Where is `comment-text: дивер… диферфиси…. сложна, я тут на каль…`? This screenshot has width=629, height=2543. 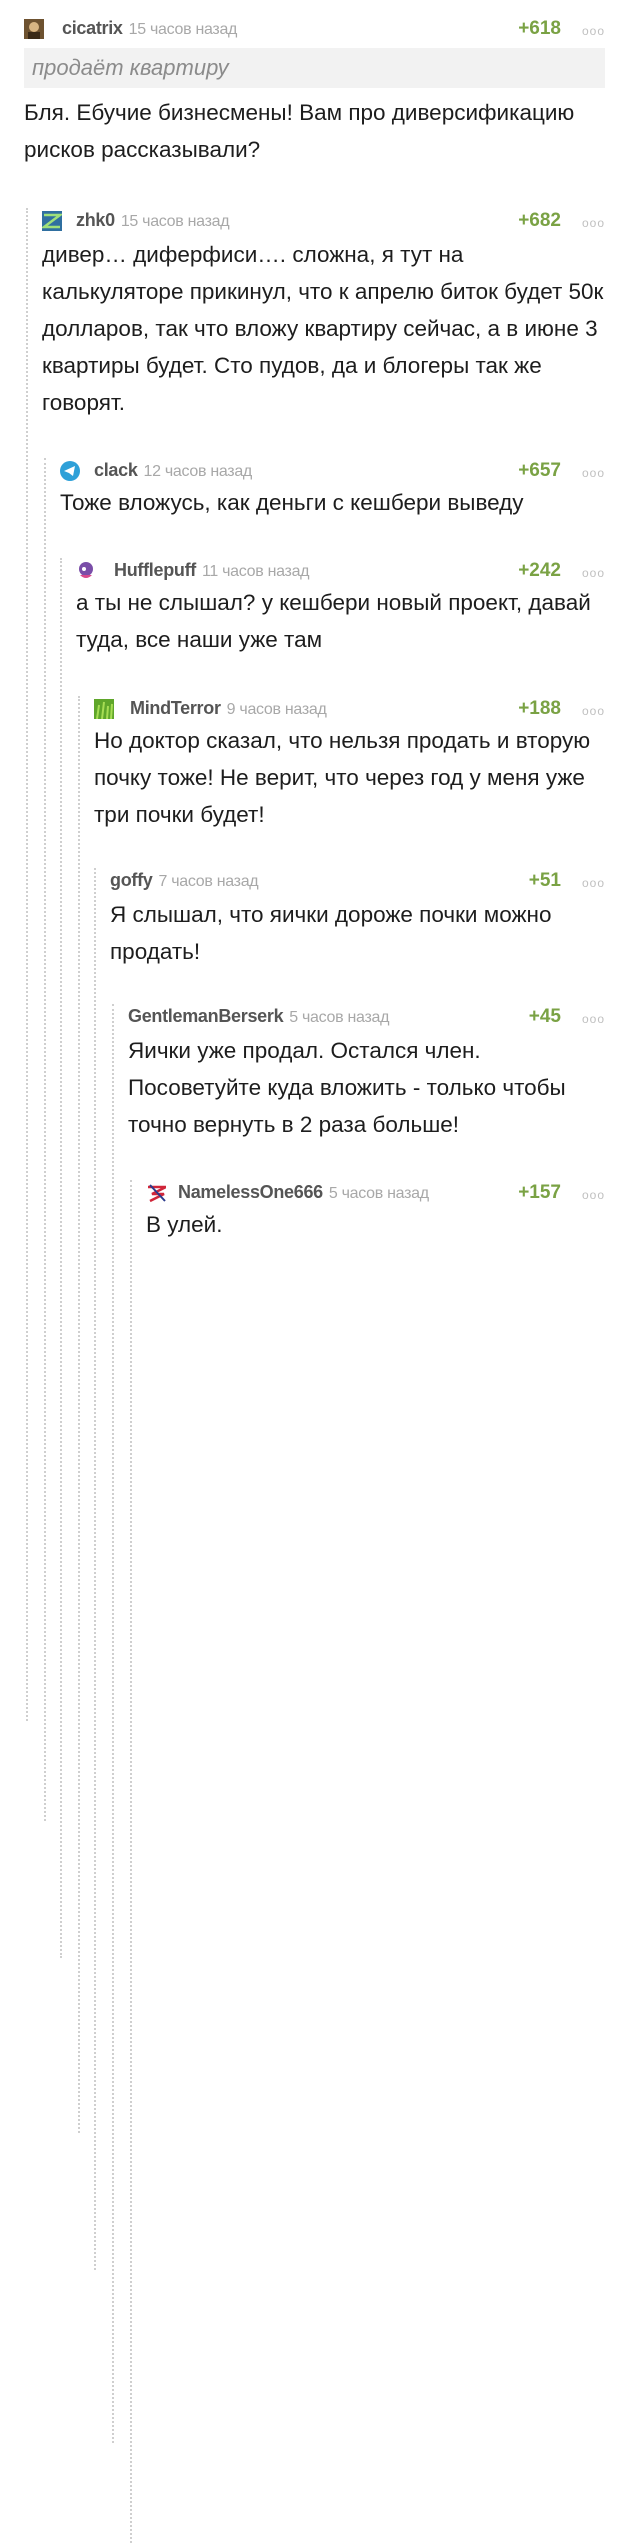 comment-text: дивер… диферфиси…. сложна, я тут на каль… is located at coordinates (323, 328).